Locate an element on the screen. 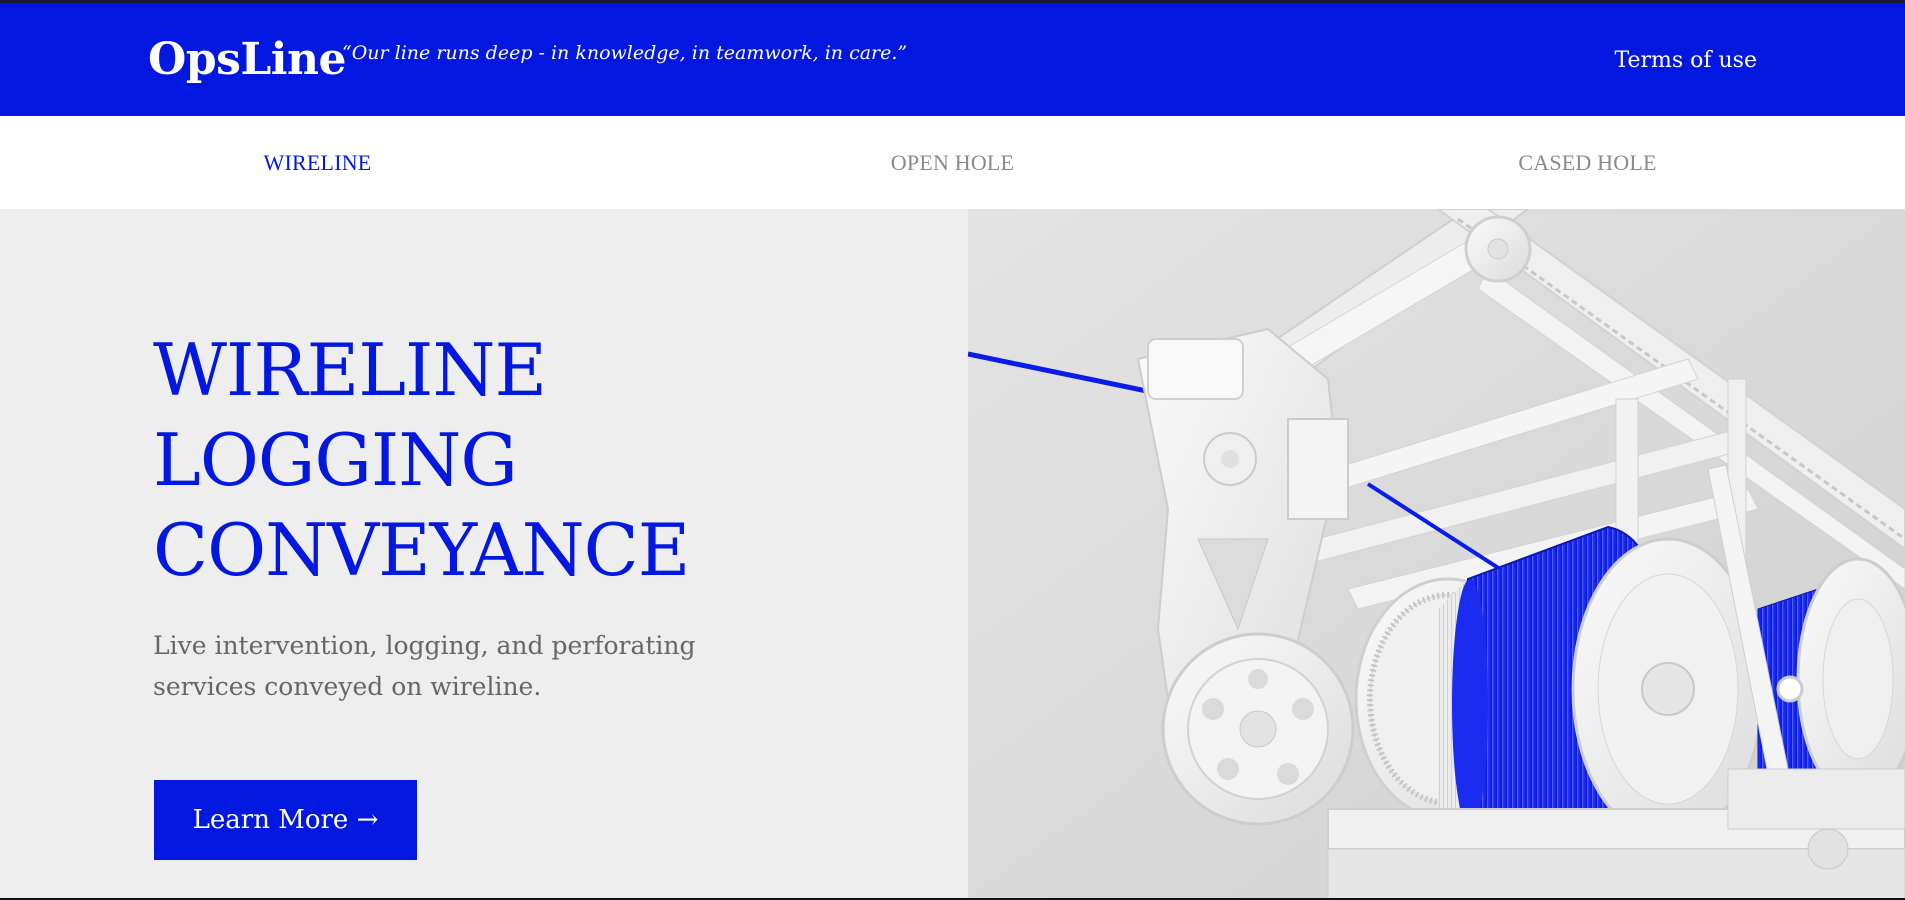 The image size is (1905, 900). hero-title: WIRELINE LOGGING CONVEYANCE is located at coordinates (421, 460).